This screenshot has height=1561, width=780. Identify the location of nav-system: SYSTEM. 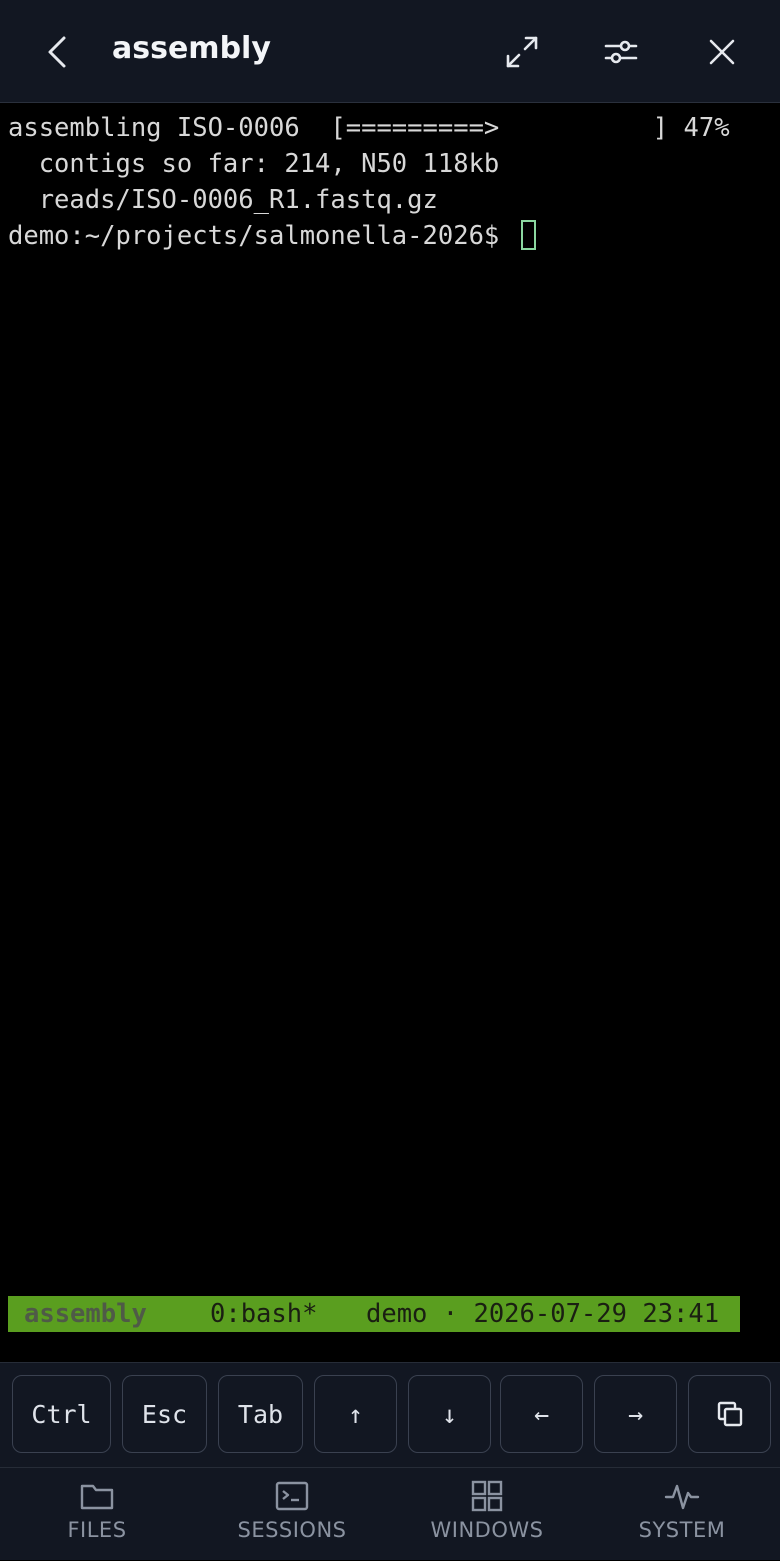
(682, 1514).